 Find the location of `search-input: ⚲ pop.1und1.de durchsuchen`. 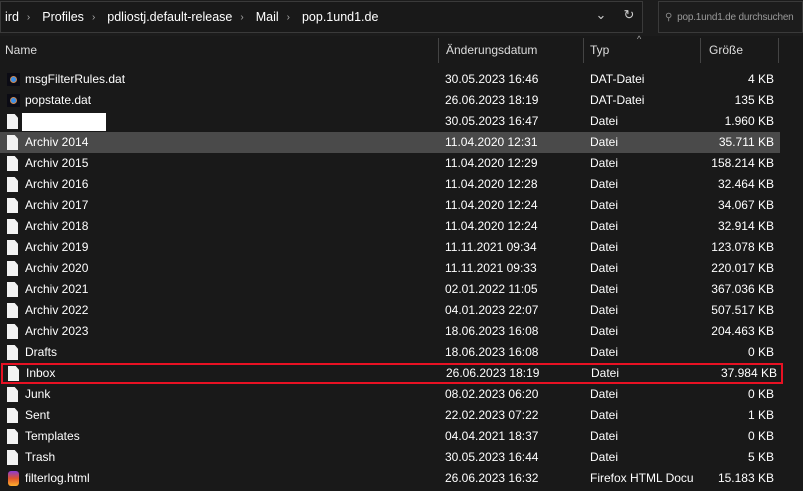

search-input: ⚲ pop.1und1.de durchsuchen is located at coordinates (730, 17).